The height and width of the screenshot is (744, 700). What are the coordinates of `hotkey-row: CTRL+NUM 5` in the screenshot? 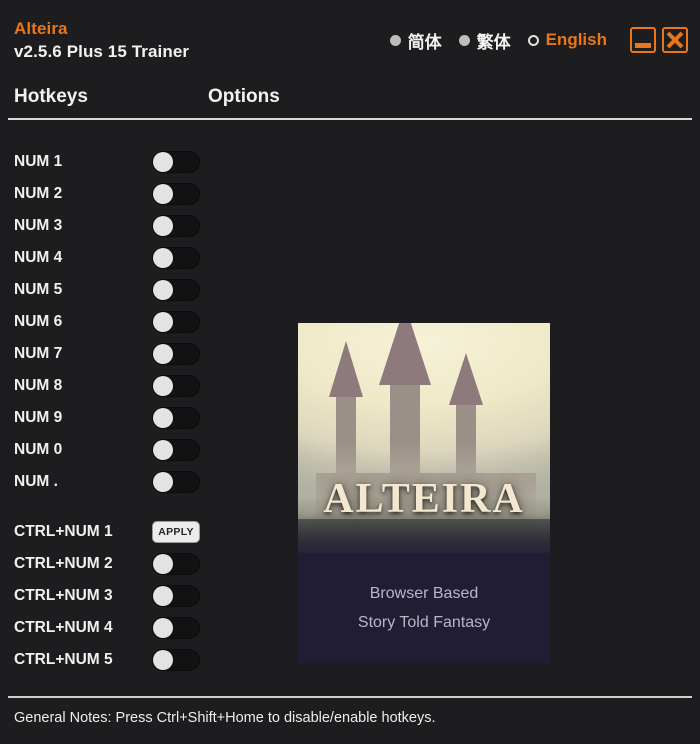 It's located at (130, 660).